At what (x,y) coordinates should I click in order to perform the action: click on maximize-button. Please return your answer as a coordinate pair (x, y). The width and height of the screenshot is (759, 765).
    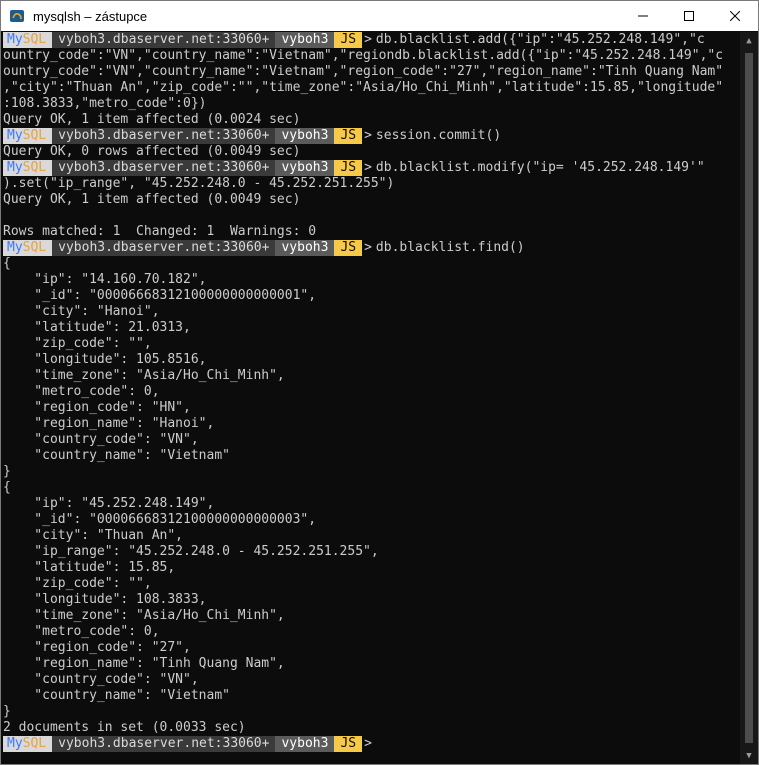
    Looking at the image, I should click on (689, 16).